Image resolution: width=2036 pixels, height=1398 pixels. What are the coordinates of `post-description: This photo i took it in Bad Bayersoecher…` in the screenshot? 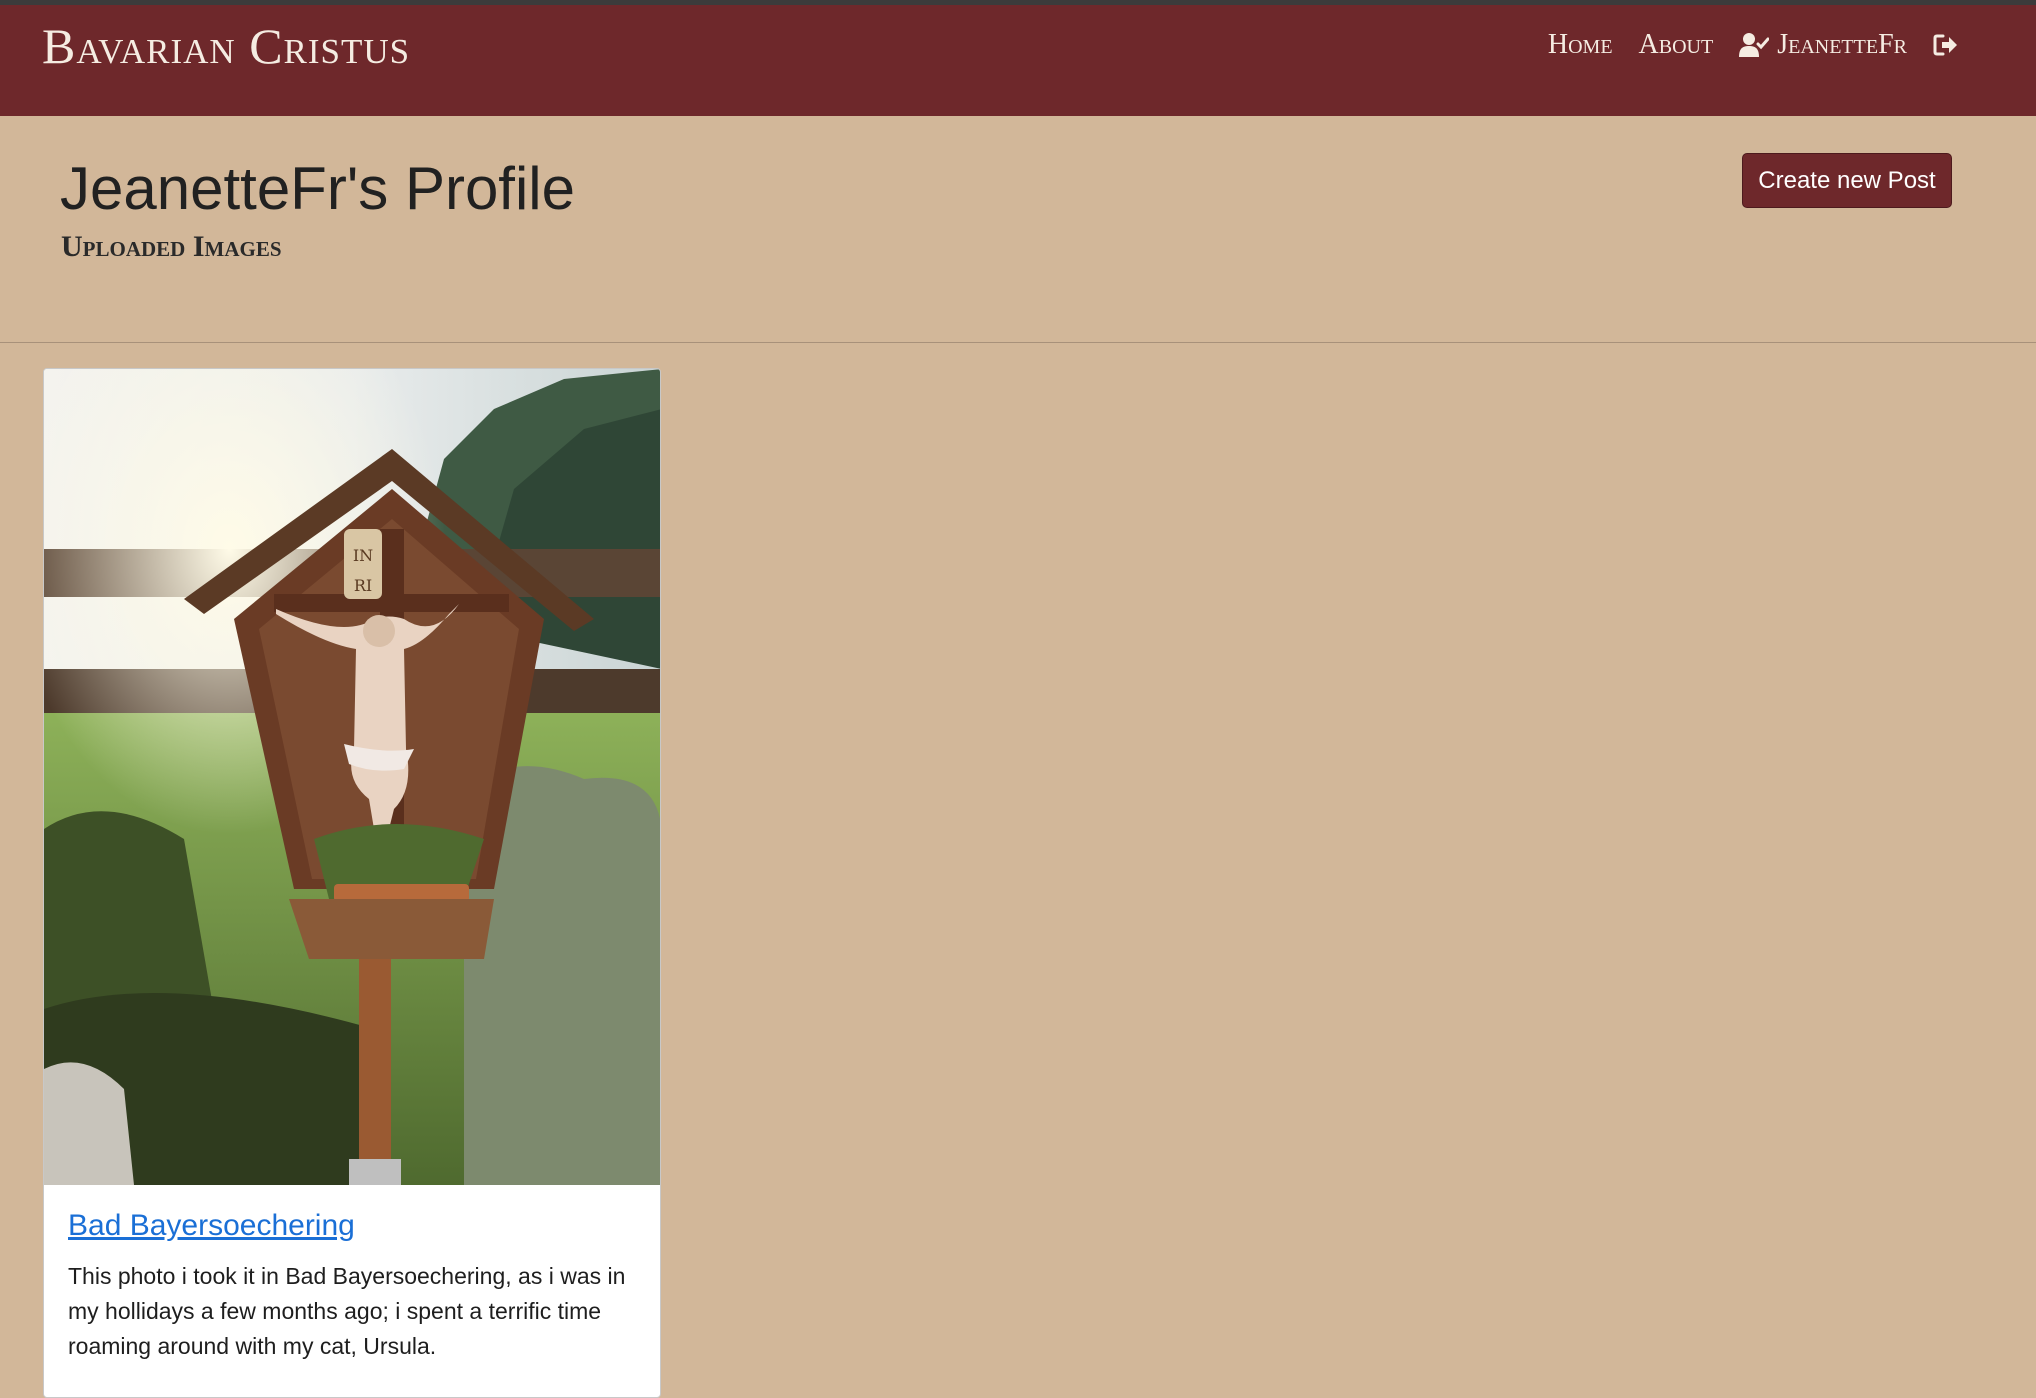 It's located at (347, 1311).